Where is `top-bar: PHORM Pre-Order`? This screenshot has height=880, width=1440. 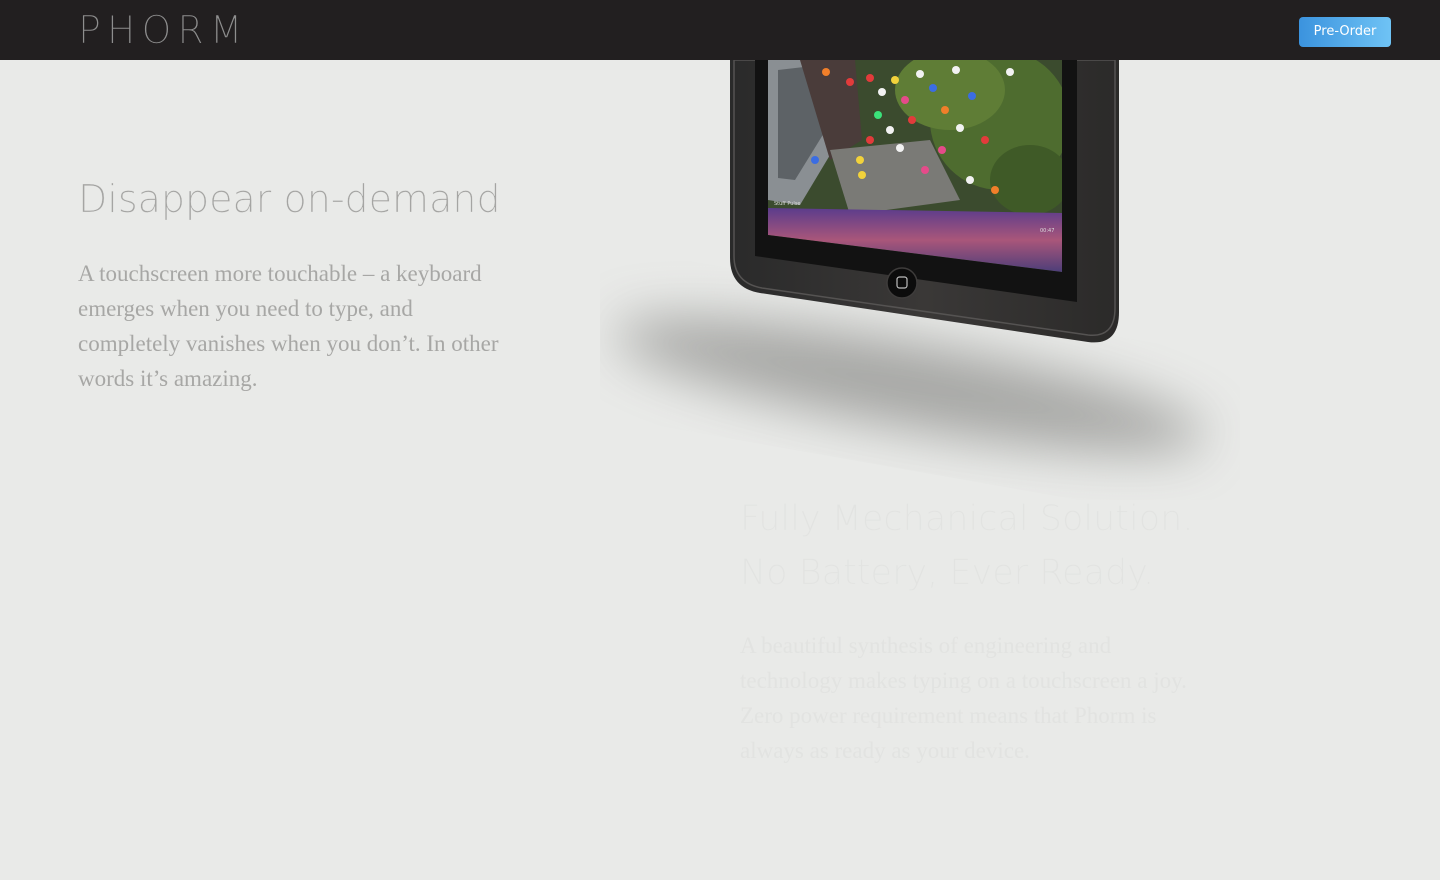 top-bar: PHORM Pre-Order is located at coordinates (720, 30).